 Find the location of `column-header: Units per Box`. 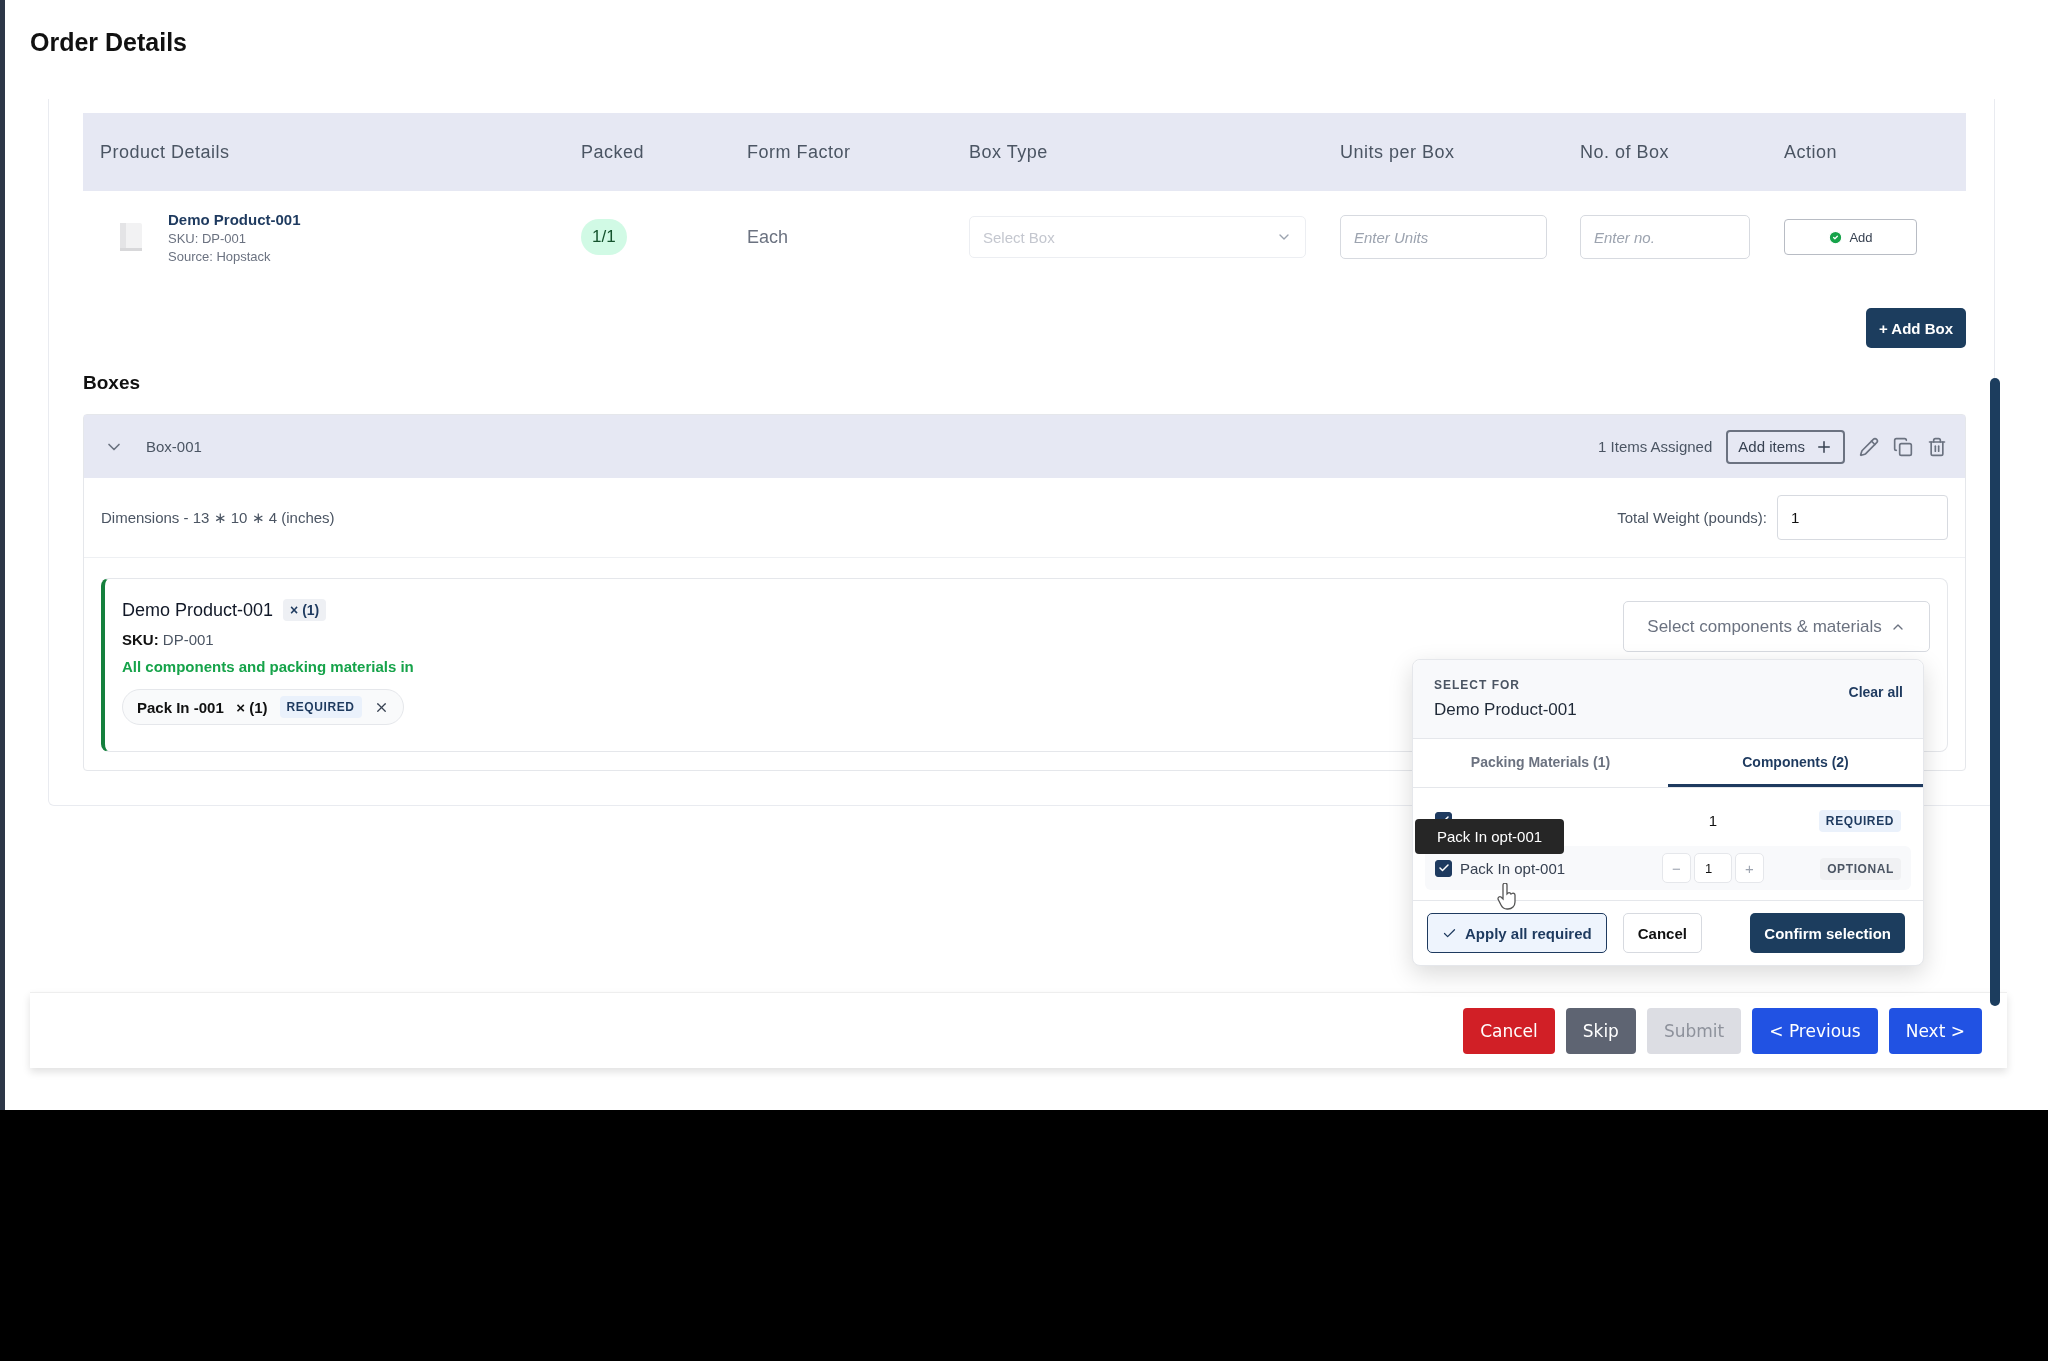

column-header: Units per Box is located at coordinates (1398, 152).